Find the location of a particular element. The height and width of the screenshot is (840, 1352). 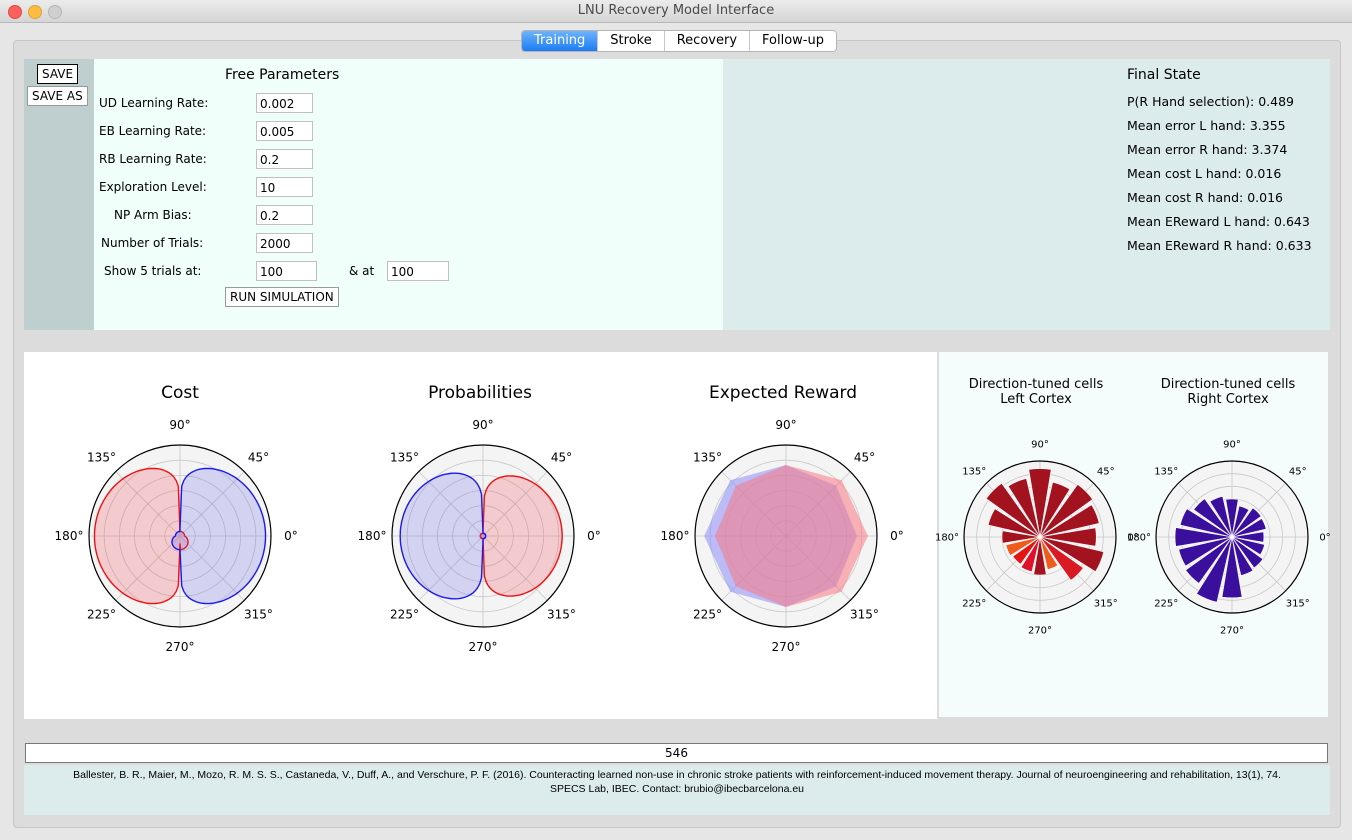

probabilities-plot-title: Probabilities is located at coordinates (480, 393).